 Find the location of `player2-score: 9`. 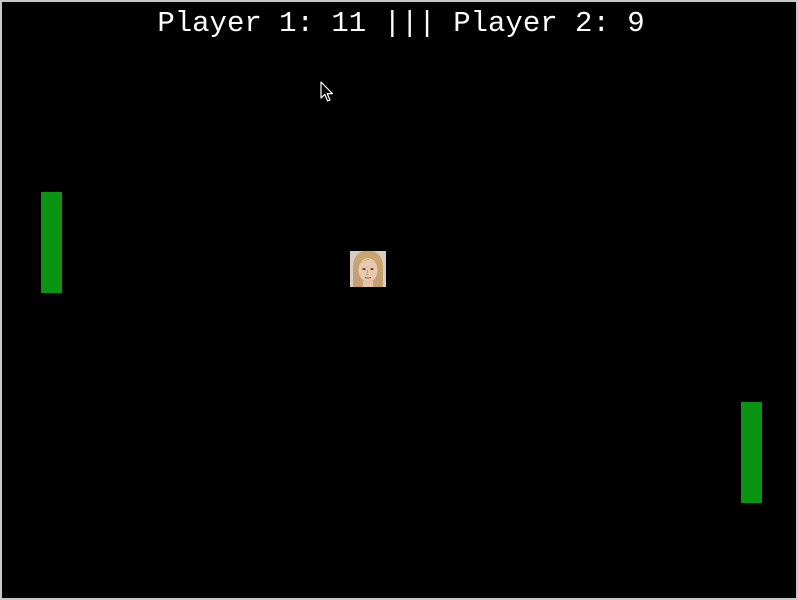

player2-score: 9 is located at coordinates (636, 23).